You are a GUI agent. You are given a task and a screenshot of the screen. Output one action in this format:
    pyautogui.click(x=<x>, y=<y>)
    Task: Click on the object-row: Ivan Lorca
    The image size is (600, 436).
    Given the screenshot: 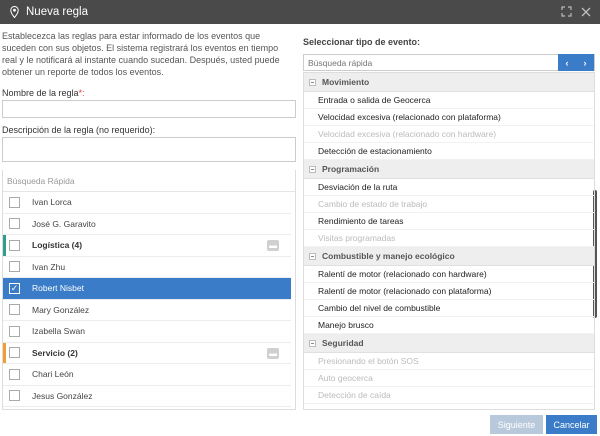 What is the action you would take?
    pyautogui.click(x=147, y=203)
    